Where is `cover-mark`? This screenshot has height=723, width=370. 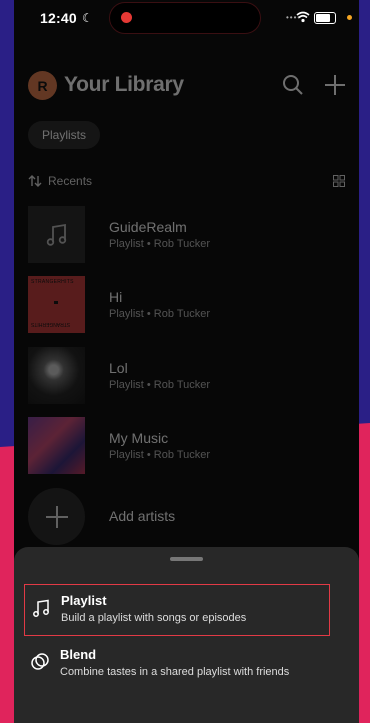 cover-mark is located at coordinates (56, 302).